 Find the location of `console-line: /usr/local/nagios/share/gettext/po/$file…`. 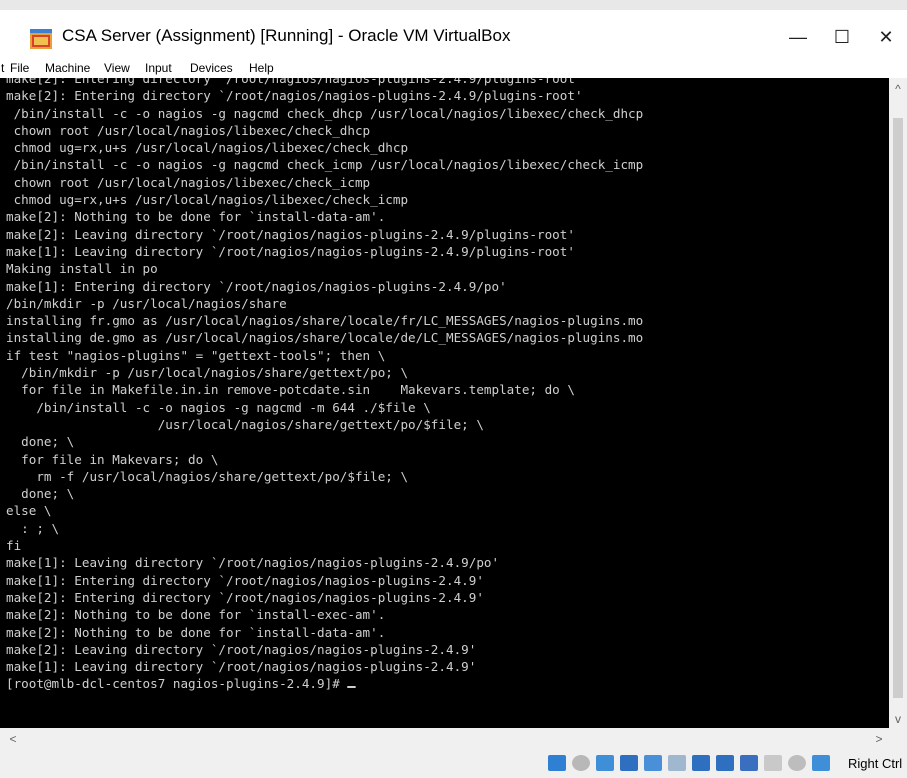

console-line: /usr/local/nagios/share/gettext/po/$file… is located at coordinates (320, 424).